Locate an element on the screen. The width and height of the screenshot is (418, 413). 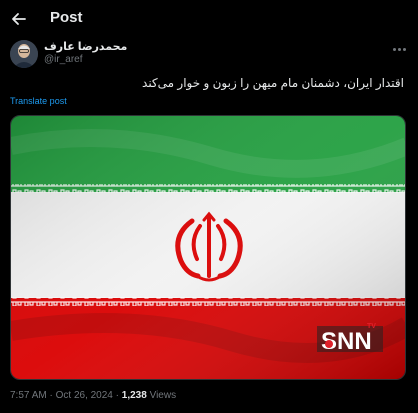
arrow-left-icon is located at coordinates (19, 19).